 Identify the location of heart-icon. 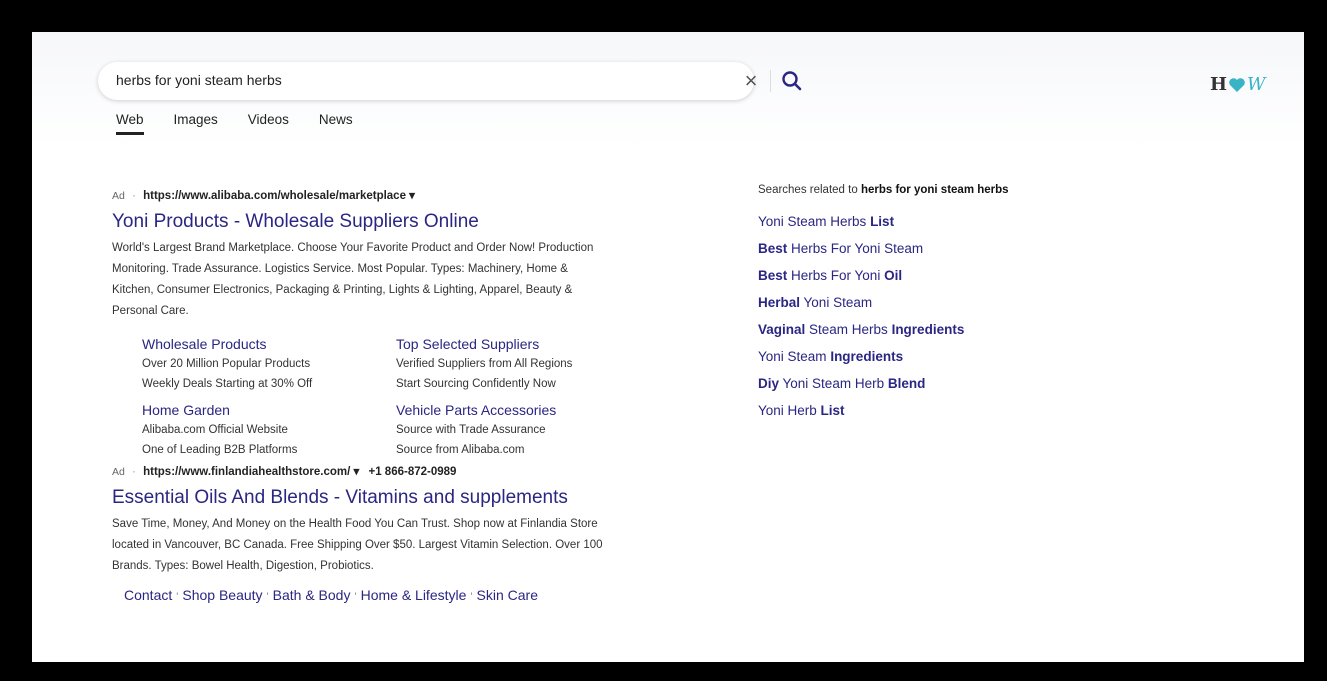
(1237, 84).